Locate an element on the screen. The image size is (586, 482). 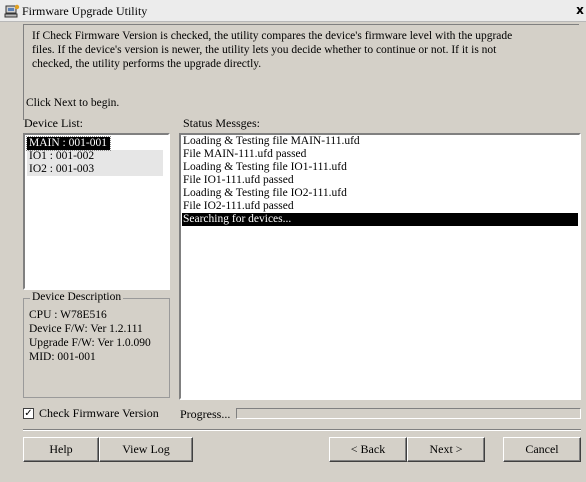
device-list-item: IO1 : 001-002 is located at coordinates (95, 156).